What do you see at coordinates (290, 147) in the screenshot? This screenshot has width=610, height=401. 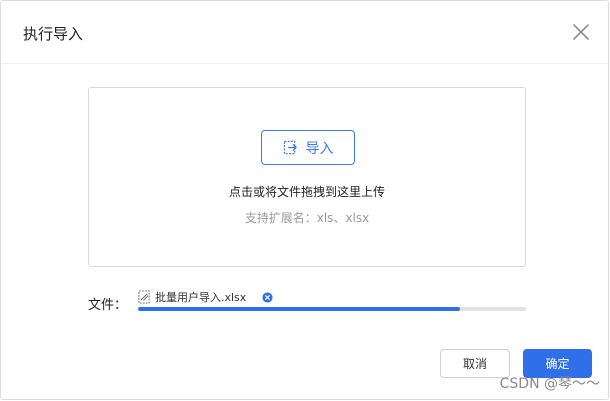 I see `import-file-icon` at bounding box center [290, 147].